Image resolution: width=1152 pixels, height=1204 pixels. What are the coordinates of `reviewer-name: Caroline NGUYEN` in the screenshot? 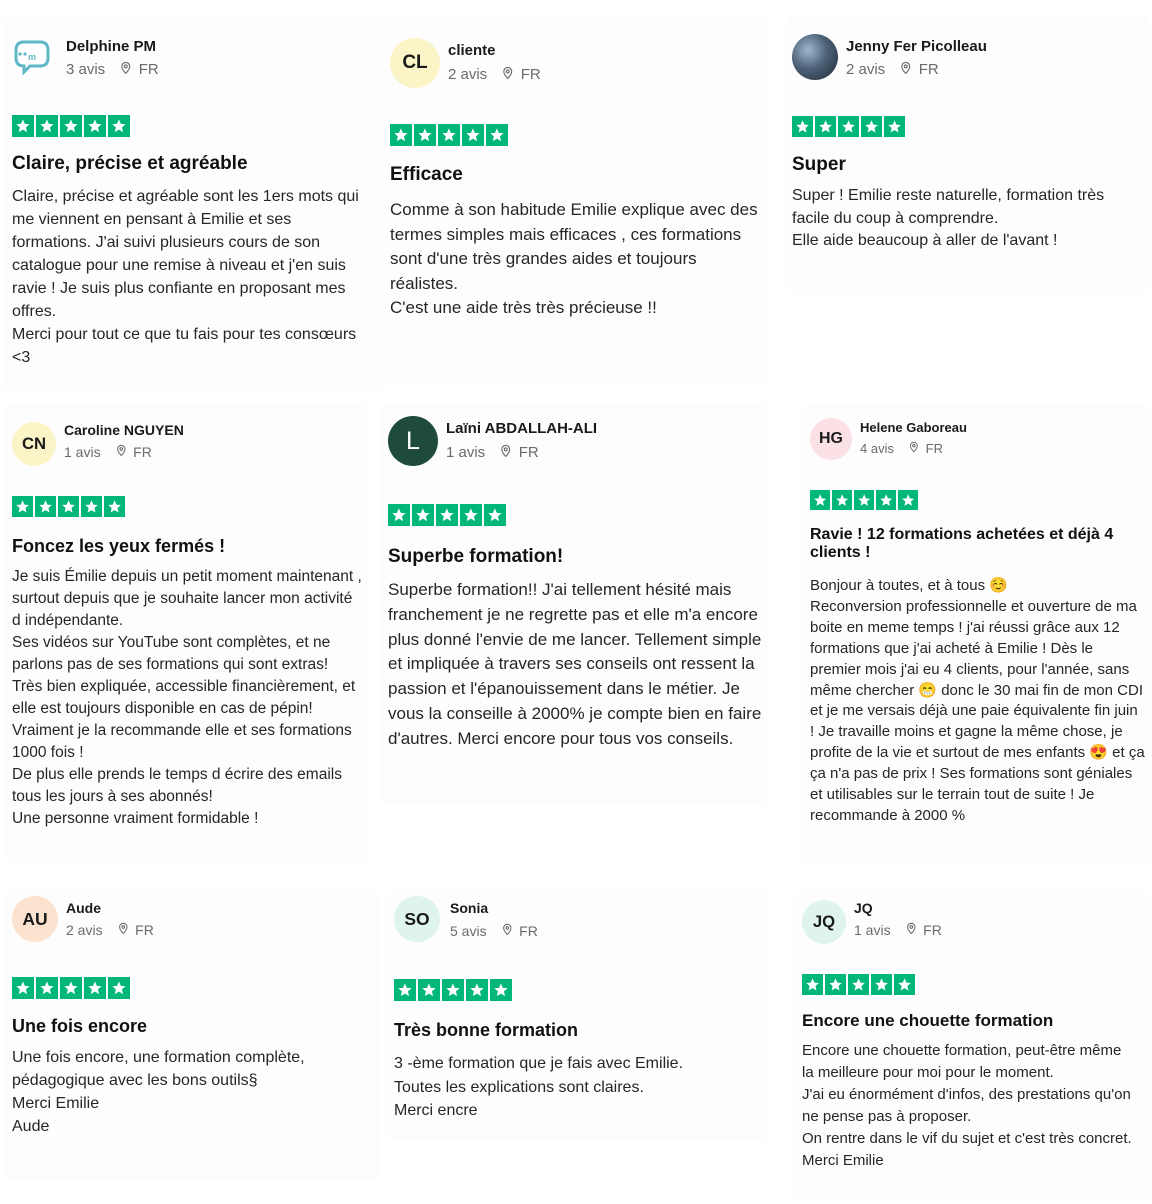 It's located at (124, 430).